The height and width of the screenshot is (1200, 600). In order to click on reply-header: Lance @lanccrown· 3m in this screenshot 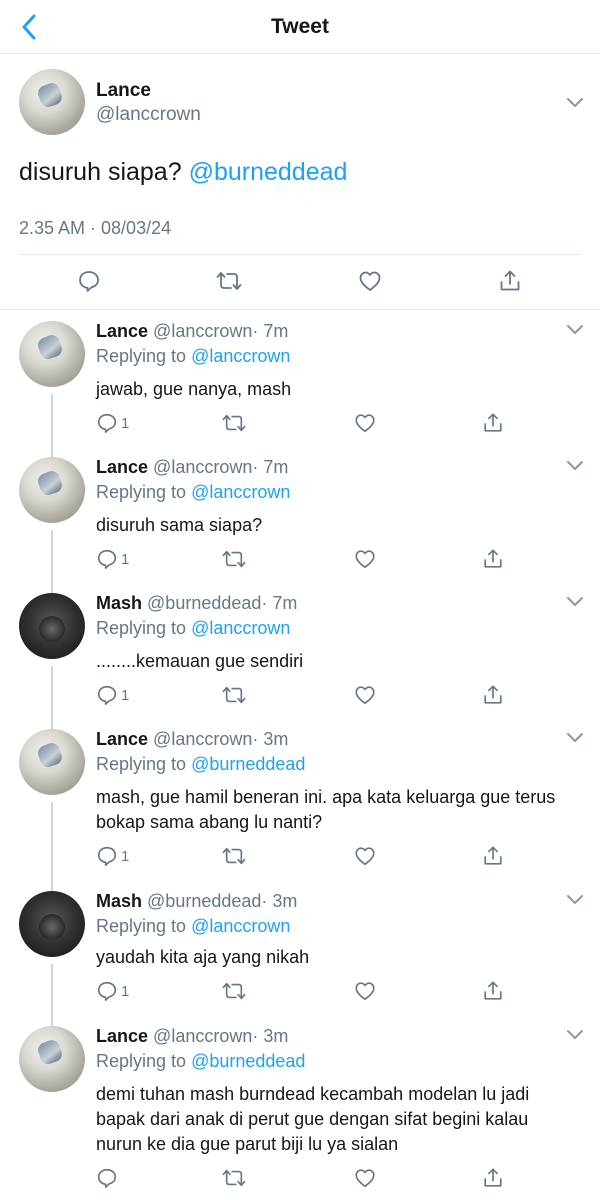, I will do `click(192, 1036)`.